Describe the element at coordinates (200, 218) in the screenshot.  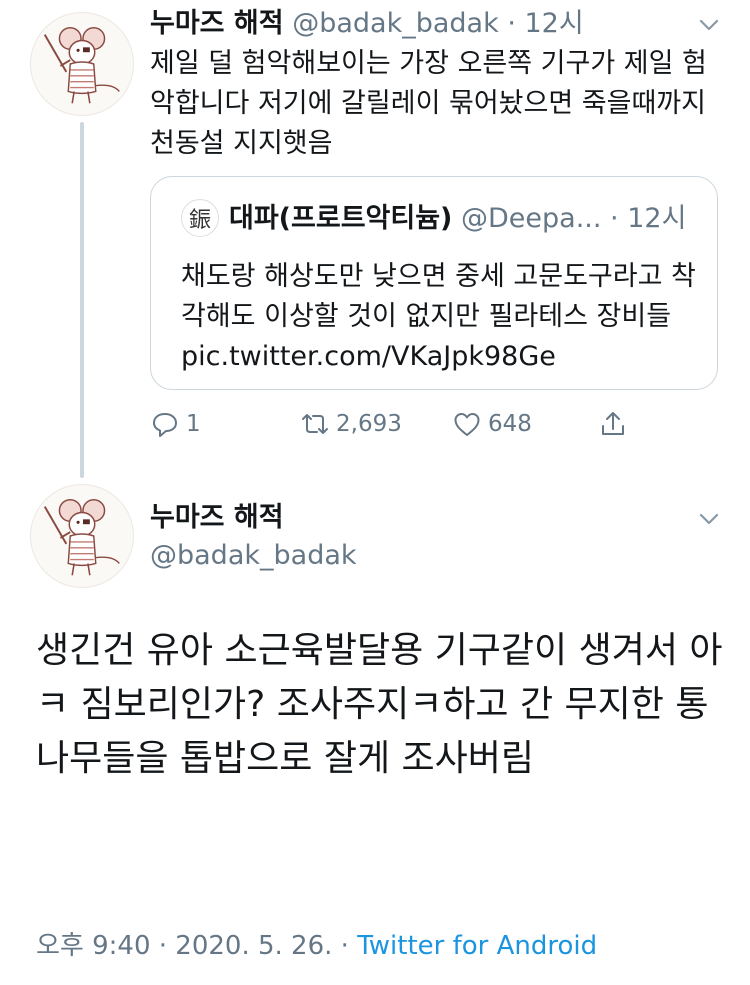
I see `quoted-avatar: 鋠` at that location.